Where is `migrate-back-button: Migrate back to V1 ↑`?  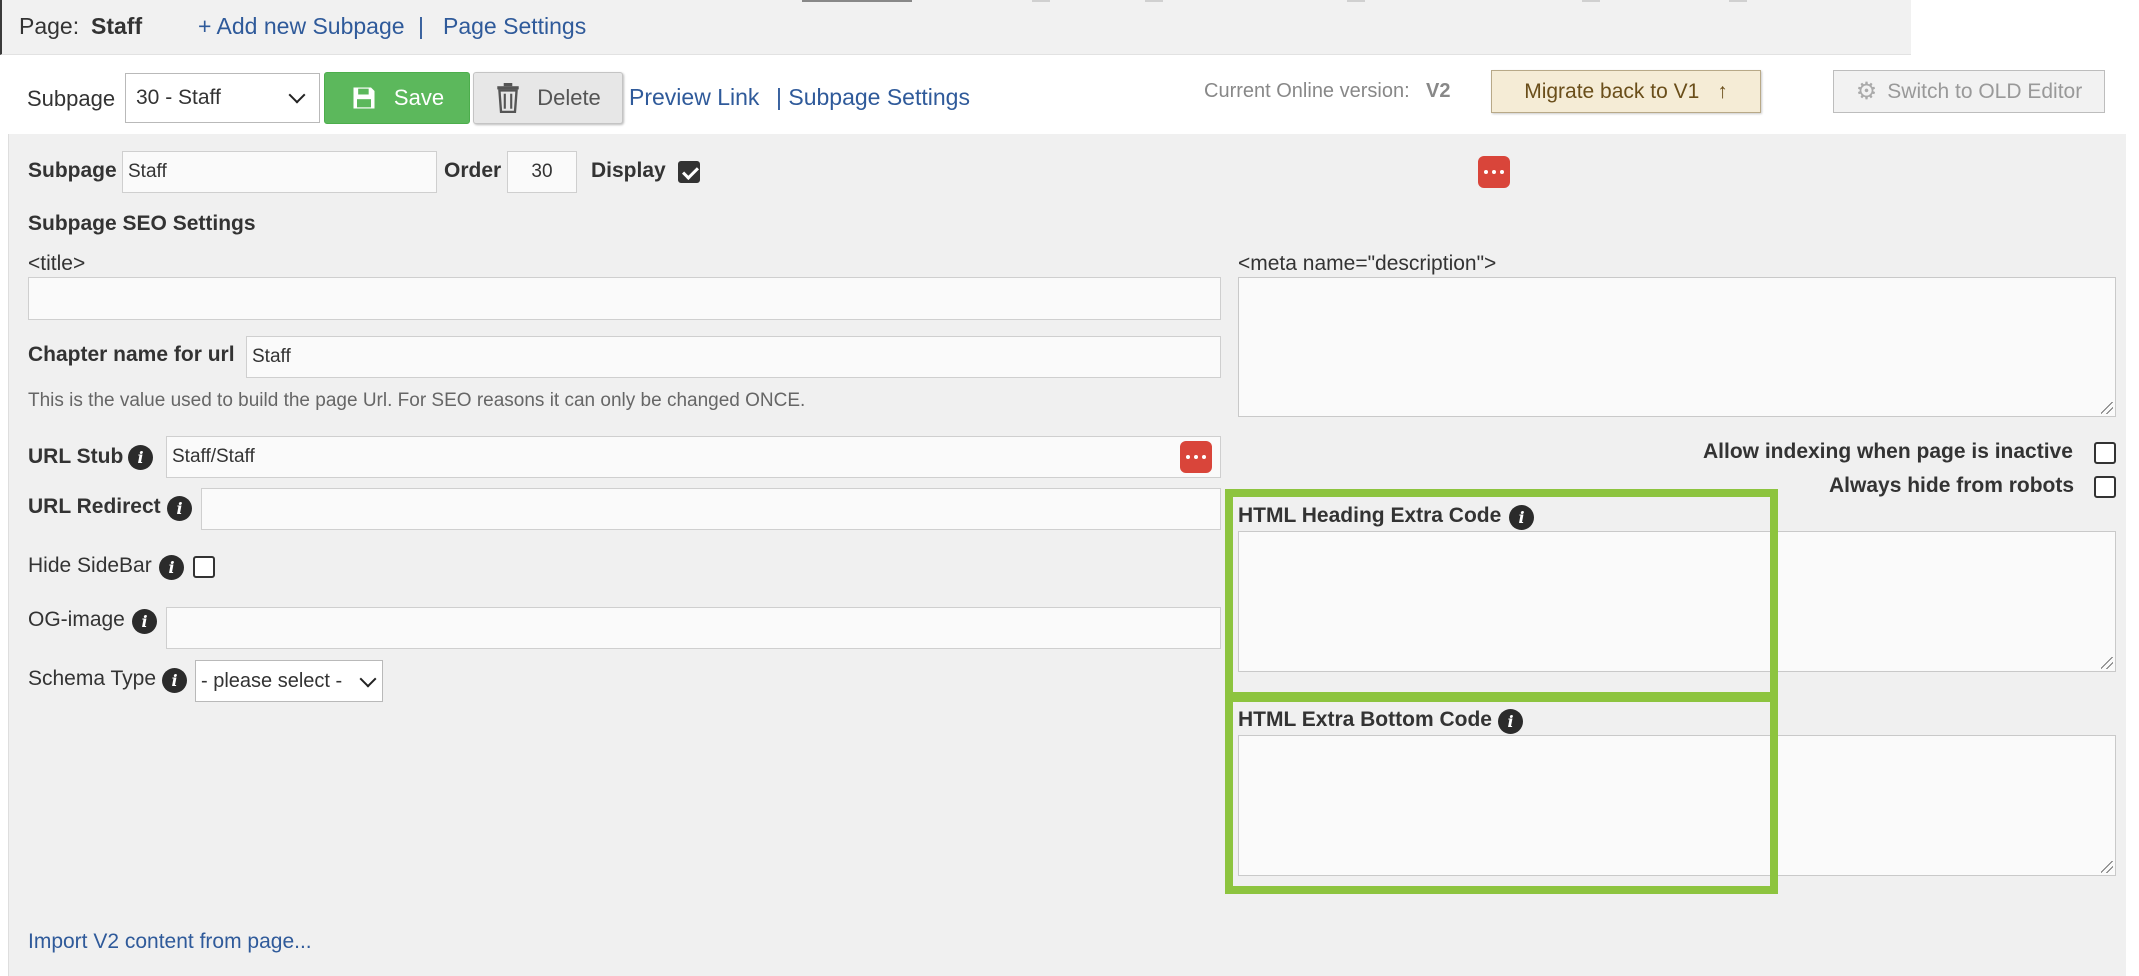
migrate-back-button: Migrate back to V1 ↑ is located at coordinates (1626, 91).